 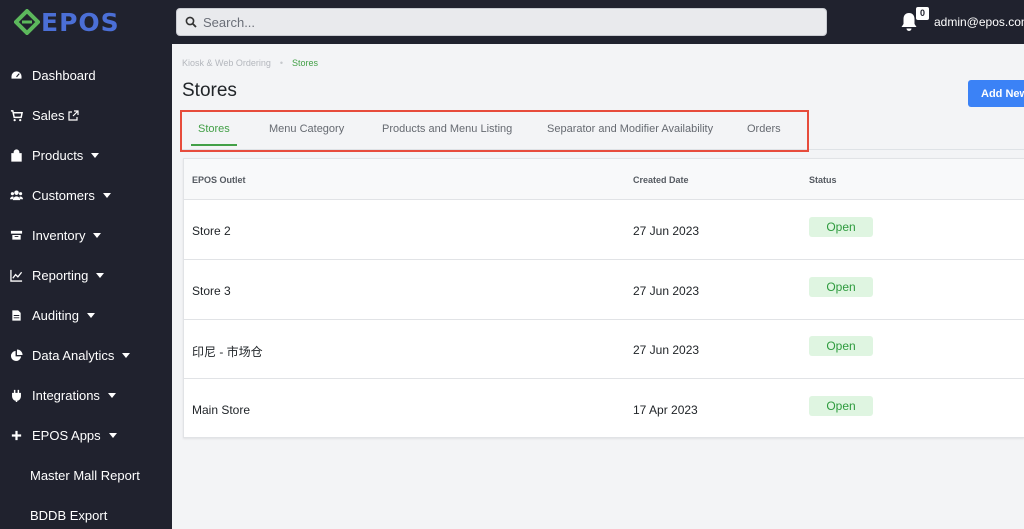 What do you see at coordinates (823, 180) in the screenshot?
I see `column-header-status: Status` at bounding box center [823, 180].